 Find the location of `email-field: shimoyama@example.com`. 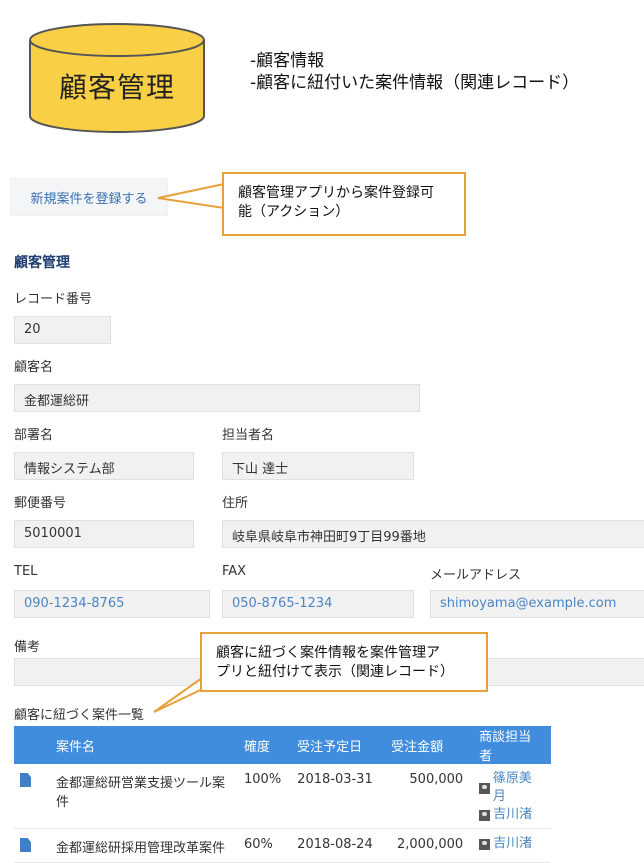

email-field: shimoyama@example.com is located at coordinates (537, 604).